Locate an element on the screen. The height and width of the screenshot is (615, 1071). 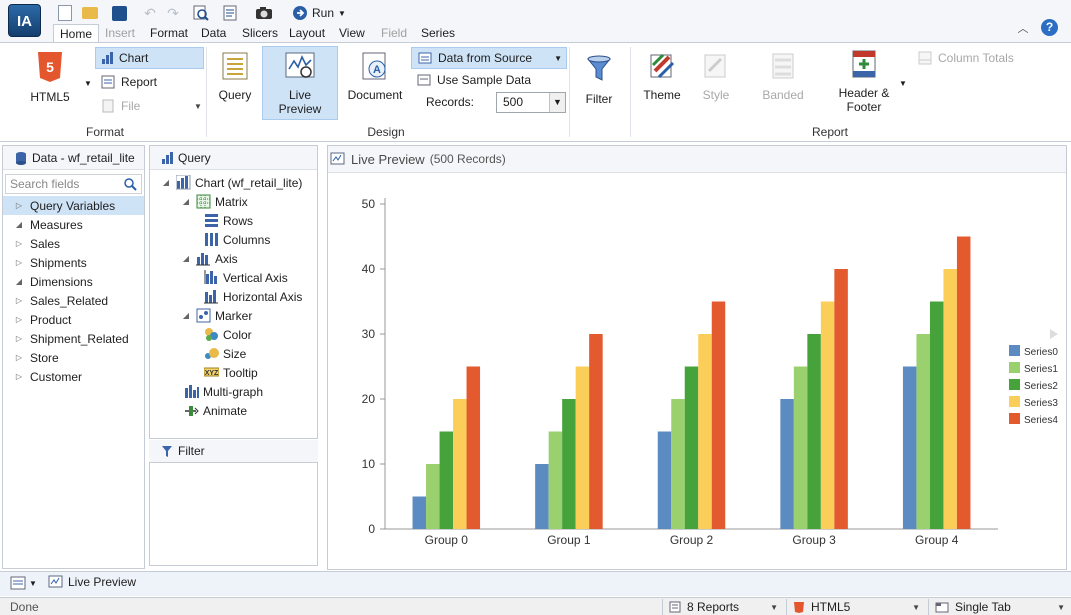
live-preview-button: Live Preview is located at coordinates (300, 83).